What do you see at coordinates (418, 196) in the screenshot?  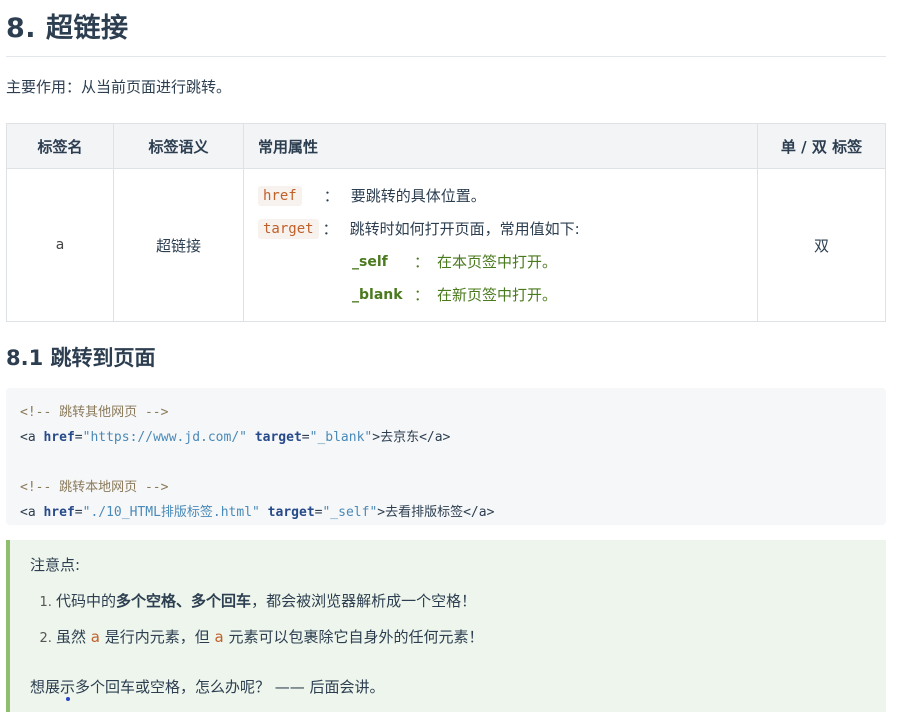 I see `attr-href-desc: 要跳转的具体位置。` at bounding box center [418, 196].